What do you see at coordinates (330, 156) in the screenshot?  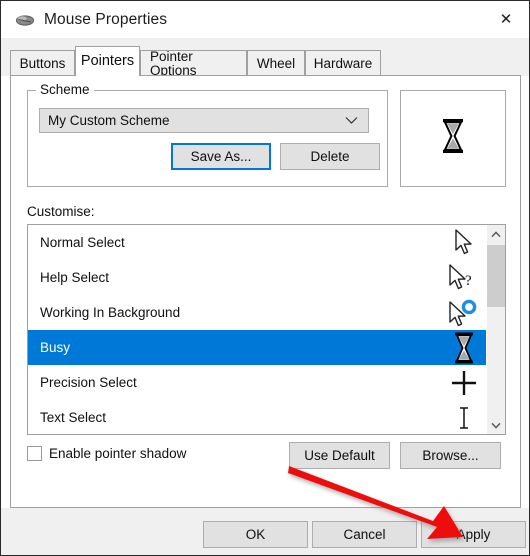 I see `delete-button: Delete` at bounding box center [330, 156].